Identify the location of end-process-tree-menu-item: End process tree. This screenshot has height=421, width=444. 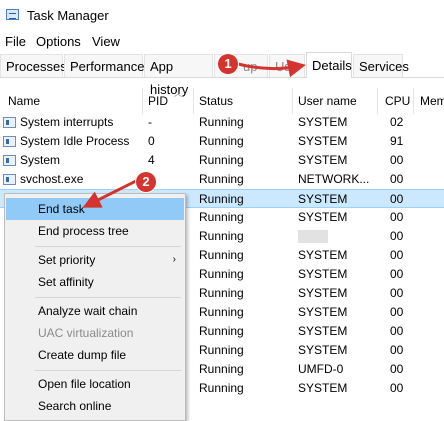
(95, 231).